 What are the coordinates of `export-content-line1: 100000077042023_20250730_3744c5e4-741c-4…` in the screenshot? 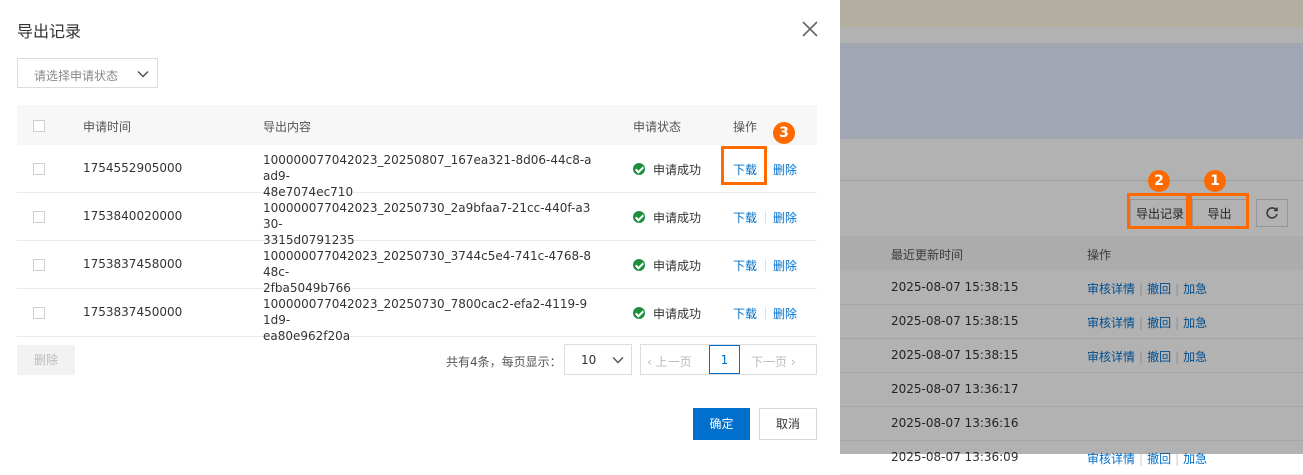 It's located at (427, 264).